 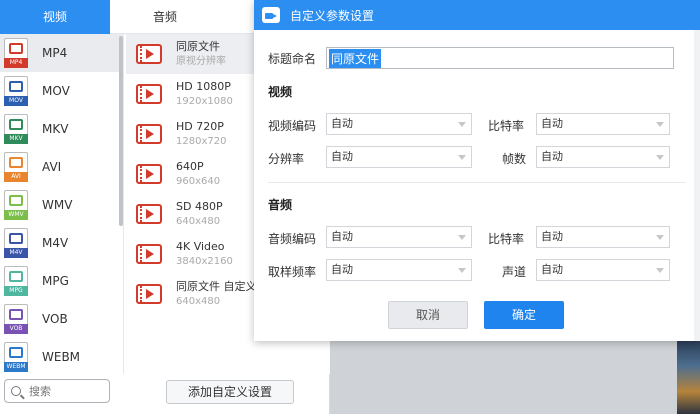 I want to click on title-name-value: 同原文件, so click(x=355, y=58).